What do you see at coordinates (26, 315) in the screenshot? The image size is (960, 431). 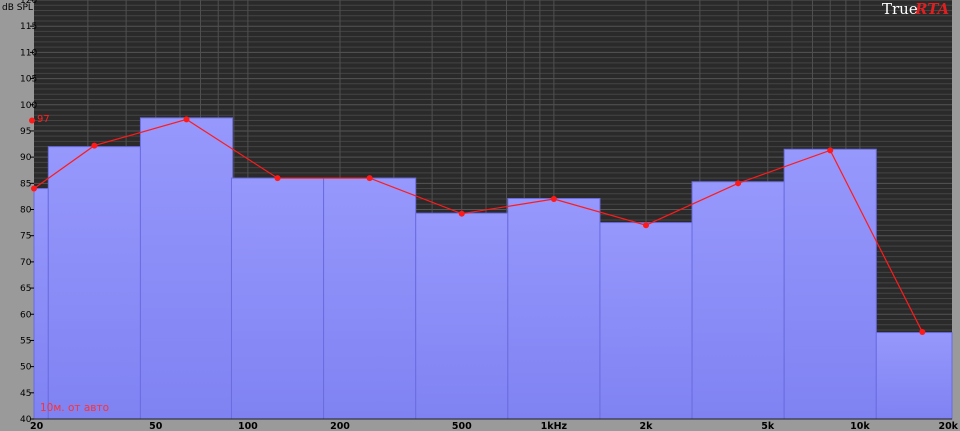 I see `y-tick-label: 60` at bounding box center [26, 315].